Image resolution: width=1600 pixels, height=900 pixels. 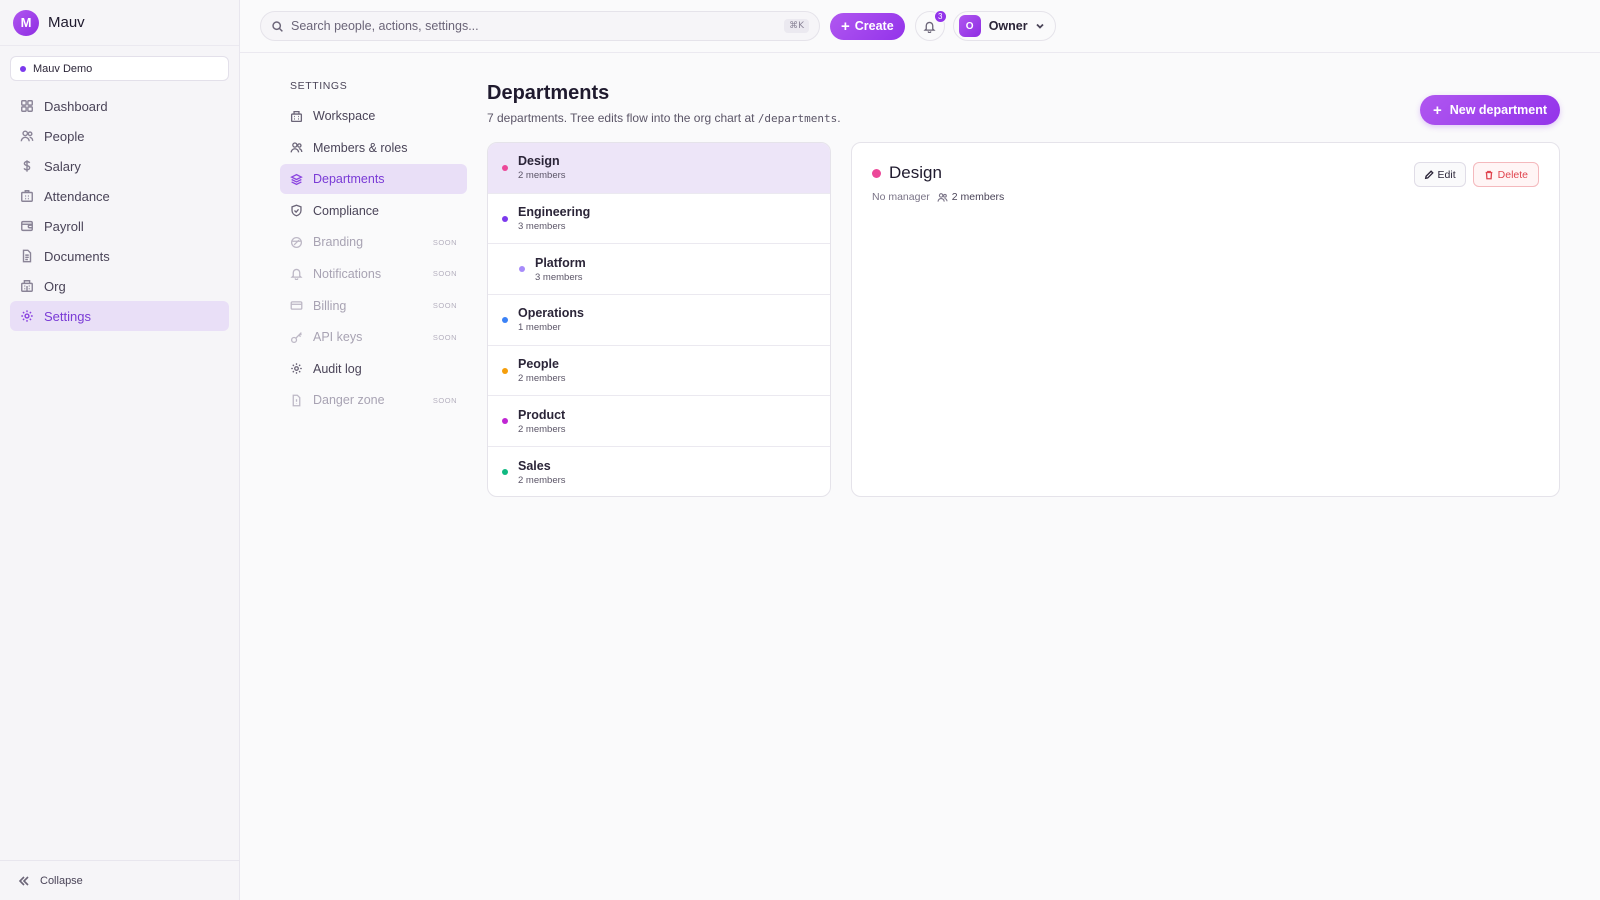 What do you see at coordinates (344, 116) in the screenshot?
I see `settings-item-label: Workspace` at bounding box center [344, 116].